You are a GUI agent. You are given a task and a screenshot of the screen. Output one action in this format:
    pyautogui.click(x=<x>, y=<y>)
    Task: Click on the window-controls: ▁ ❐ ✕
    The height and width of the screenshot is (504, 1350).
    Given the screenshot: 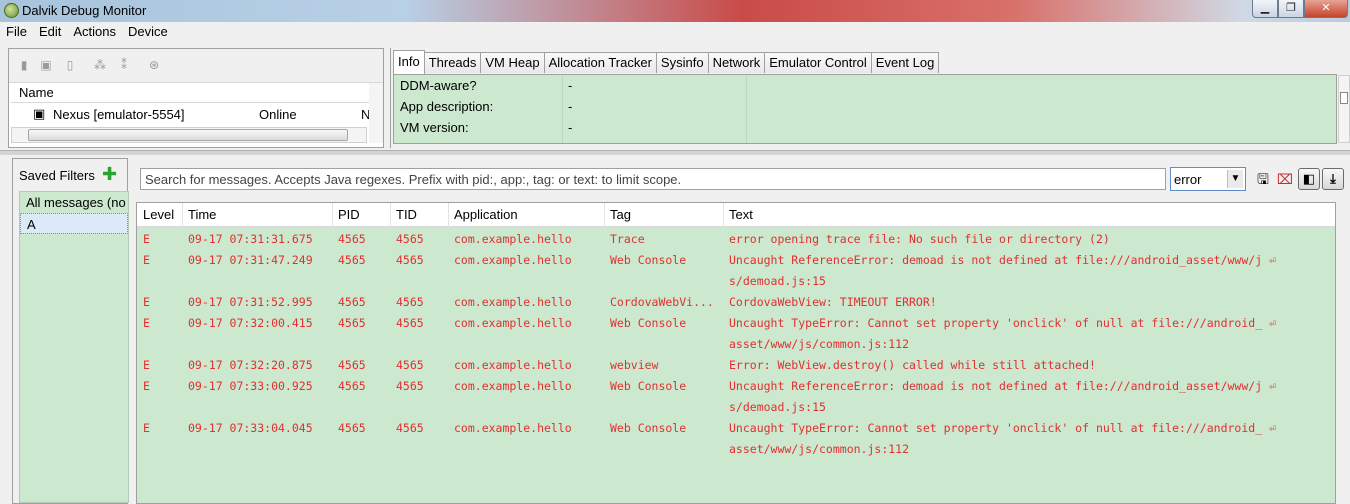 What is the action you would take?
    pyautogui.click(x=1300, y=9)
    